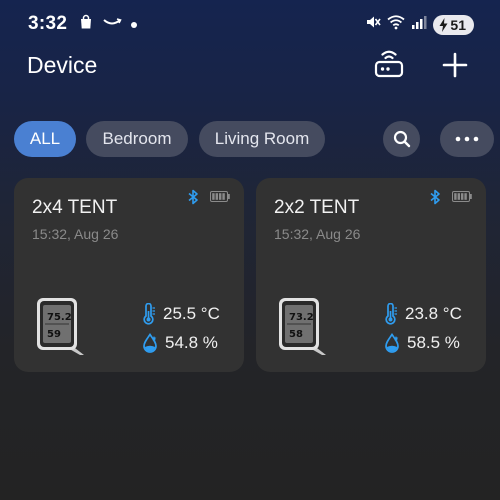 This screenshot has width=500, height=500. What do you see at coordinates (317, 207) in the screenshot?
I see `device-name: 2x2 TENT` at bounding box center [317, 207].